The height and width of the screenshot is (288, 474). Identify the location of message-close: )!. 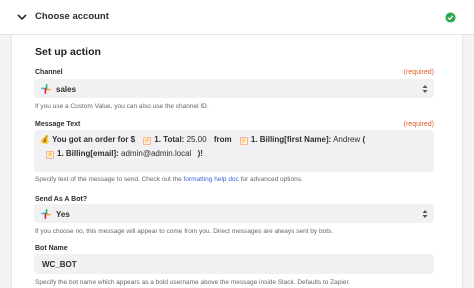
(200, 153).